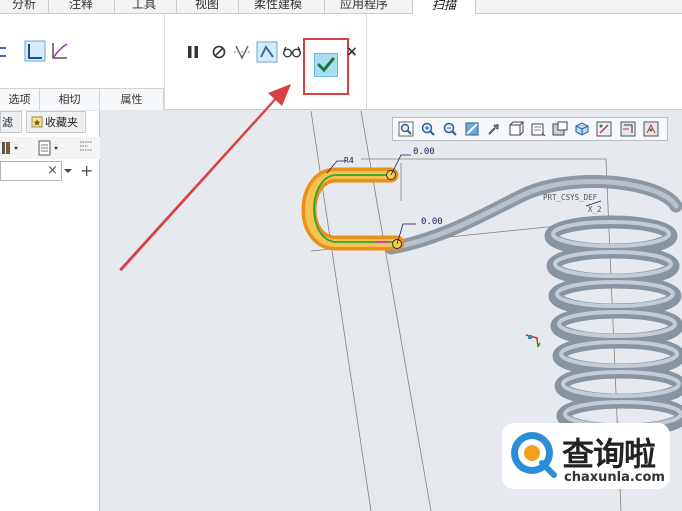  Describe the element at coordinates (278, 7) in the screenshot. I see `menu-tab-flexible-modeling: 柔性建模` at that location.